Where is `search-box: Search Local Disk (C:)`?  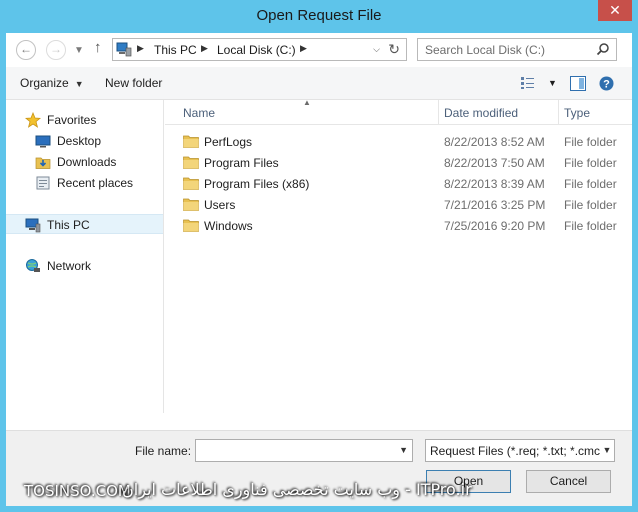 search-box: Search Local Disk (C:) is located at coordinates (517, 49).